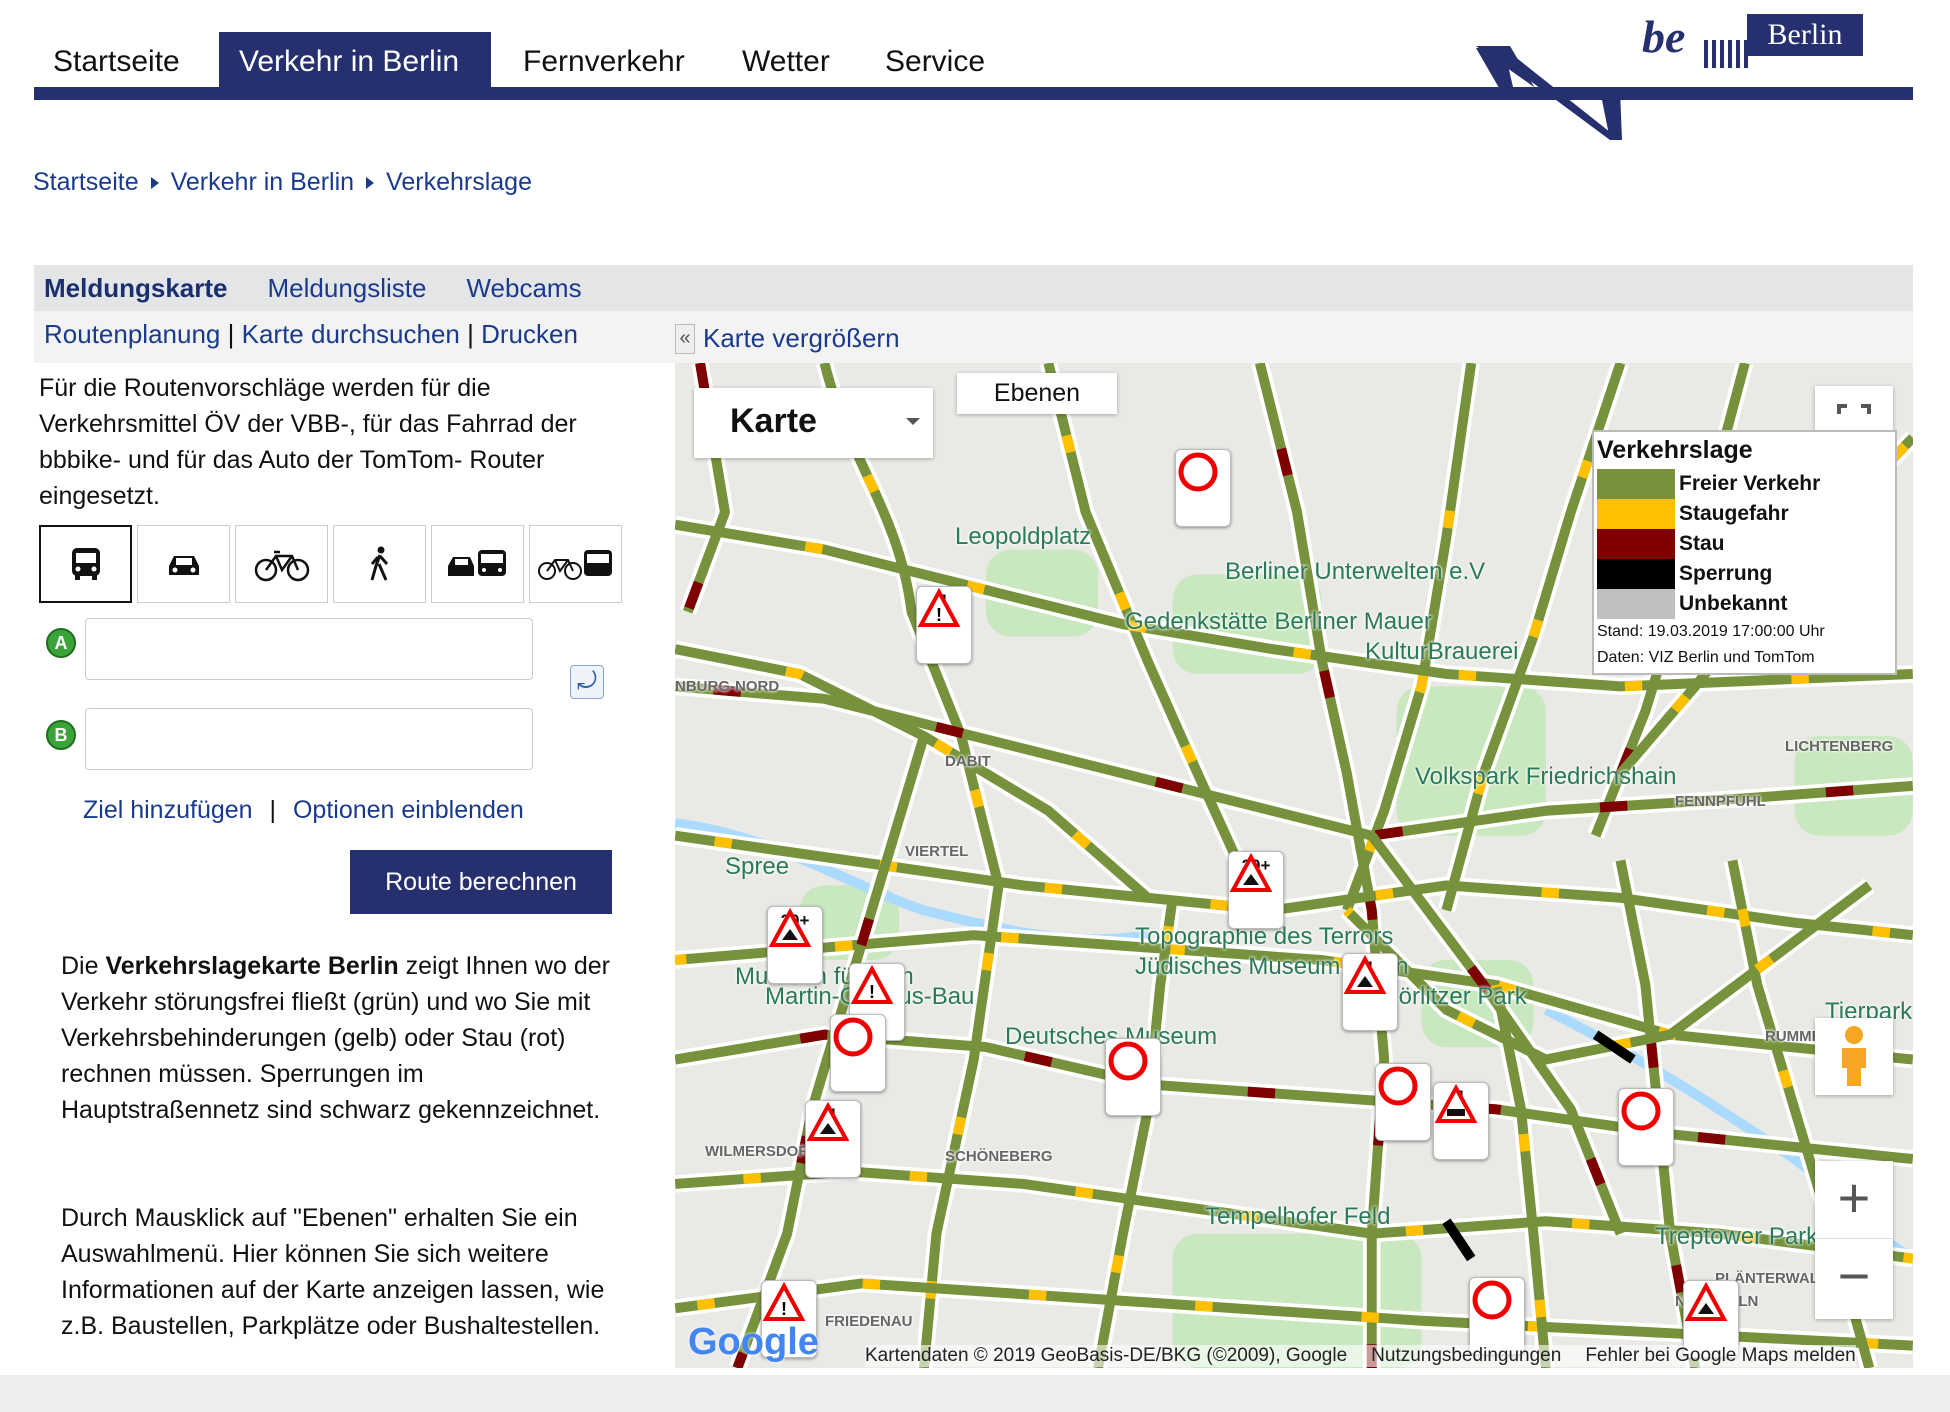 The image size is (1950, 1412). I want to click on be-berlin-logo: be Berlin, so click(1753, 40).